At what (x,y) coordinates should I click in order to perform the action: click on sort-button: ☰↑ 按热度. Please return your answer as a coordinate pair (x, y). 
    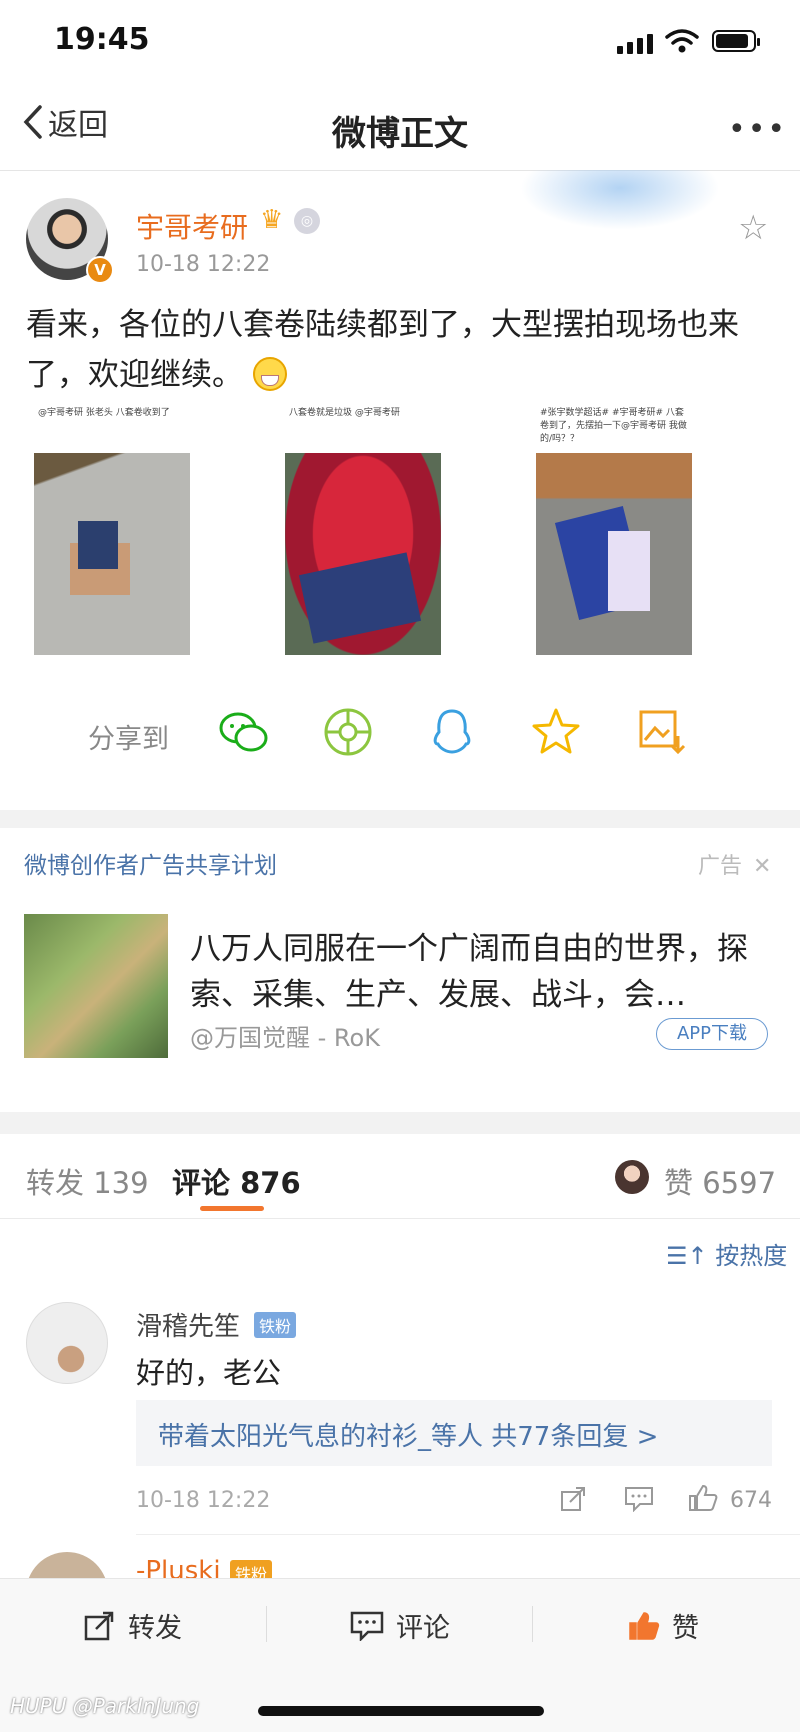
    Looking at the image, I should click on (726, 1253).